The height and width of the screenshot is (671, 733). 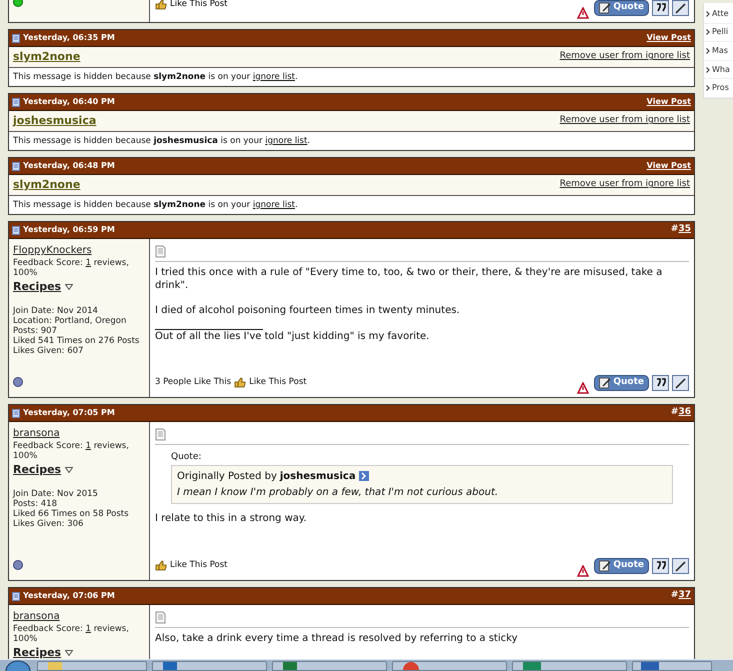 I want to click on post-paragraph: I died of alcohol poisoning fourteen times in twenty minutes., so click(x=308, y=310).